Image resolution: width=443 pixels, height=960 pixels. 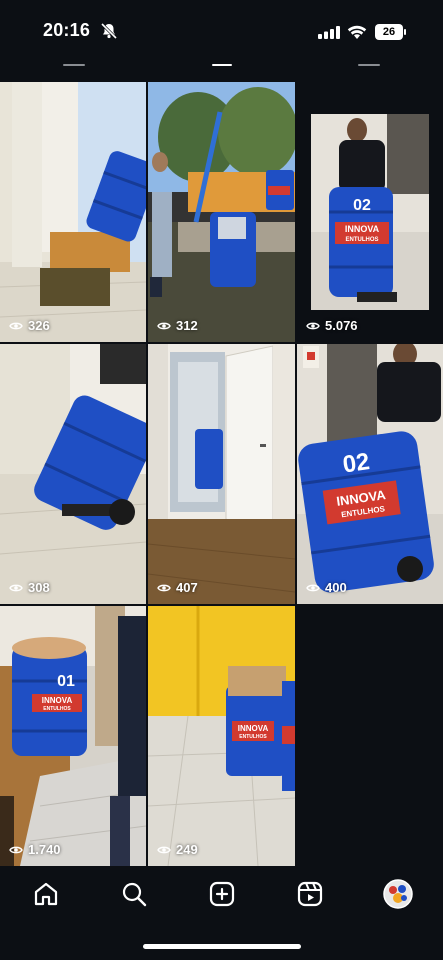 I want to click on views-count: 400, so click(x=326, y=587).